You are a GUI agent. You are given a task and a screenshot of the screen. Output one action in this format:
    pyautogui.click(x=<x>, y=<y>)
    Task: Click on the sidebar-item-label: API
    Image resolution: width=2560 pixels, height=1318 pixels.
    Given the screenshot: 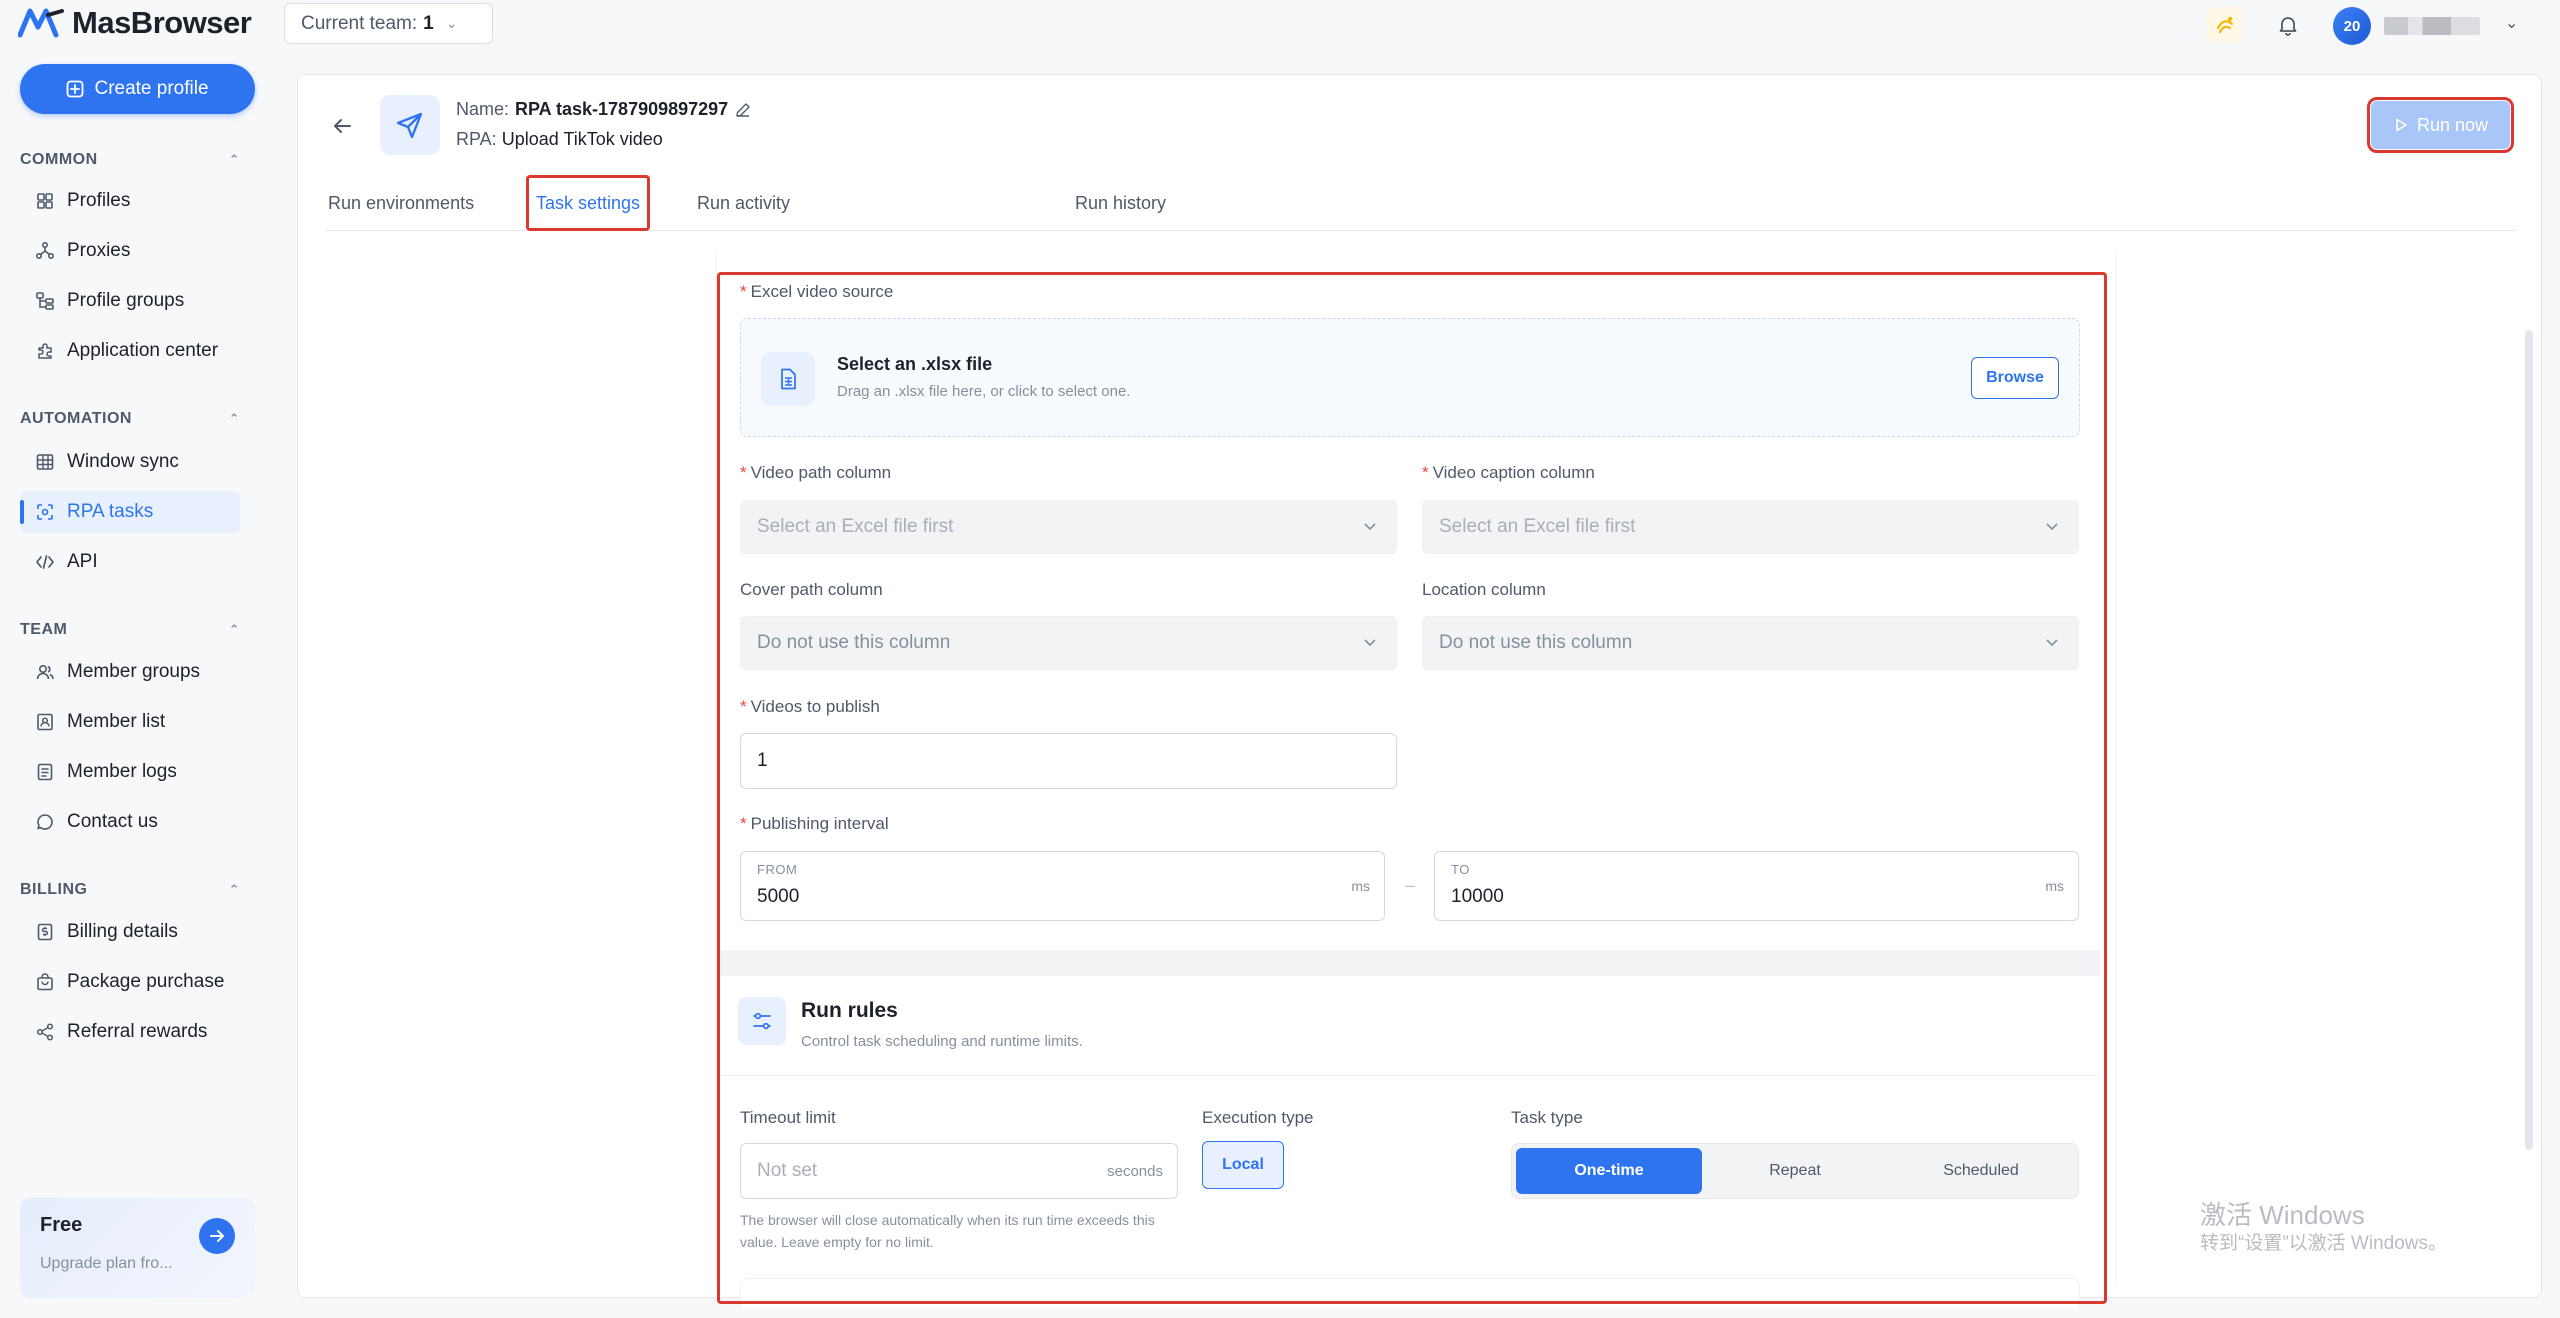 What is the action you would take?
    pyautogui.click(x=82, y=561)
    